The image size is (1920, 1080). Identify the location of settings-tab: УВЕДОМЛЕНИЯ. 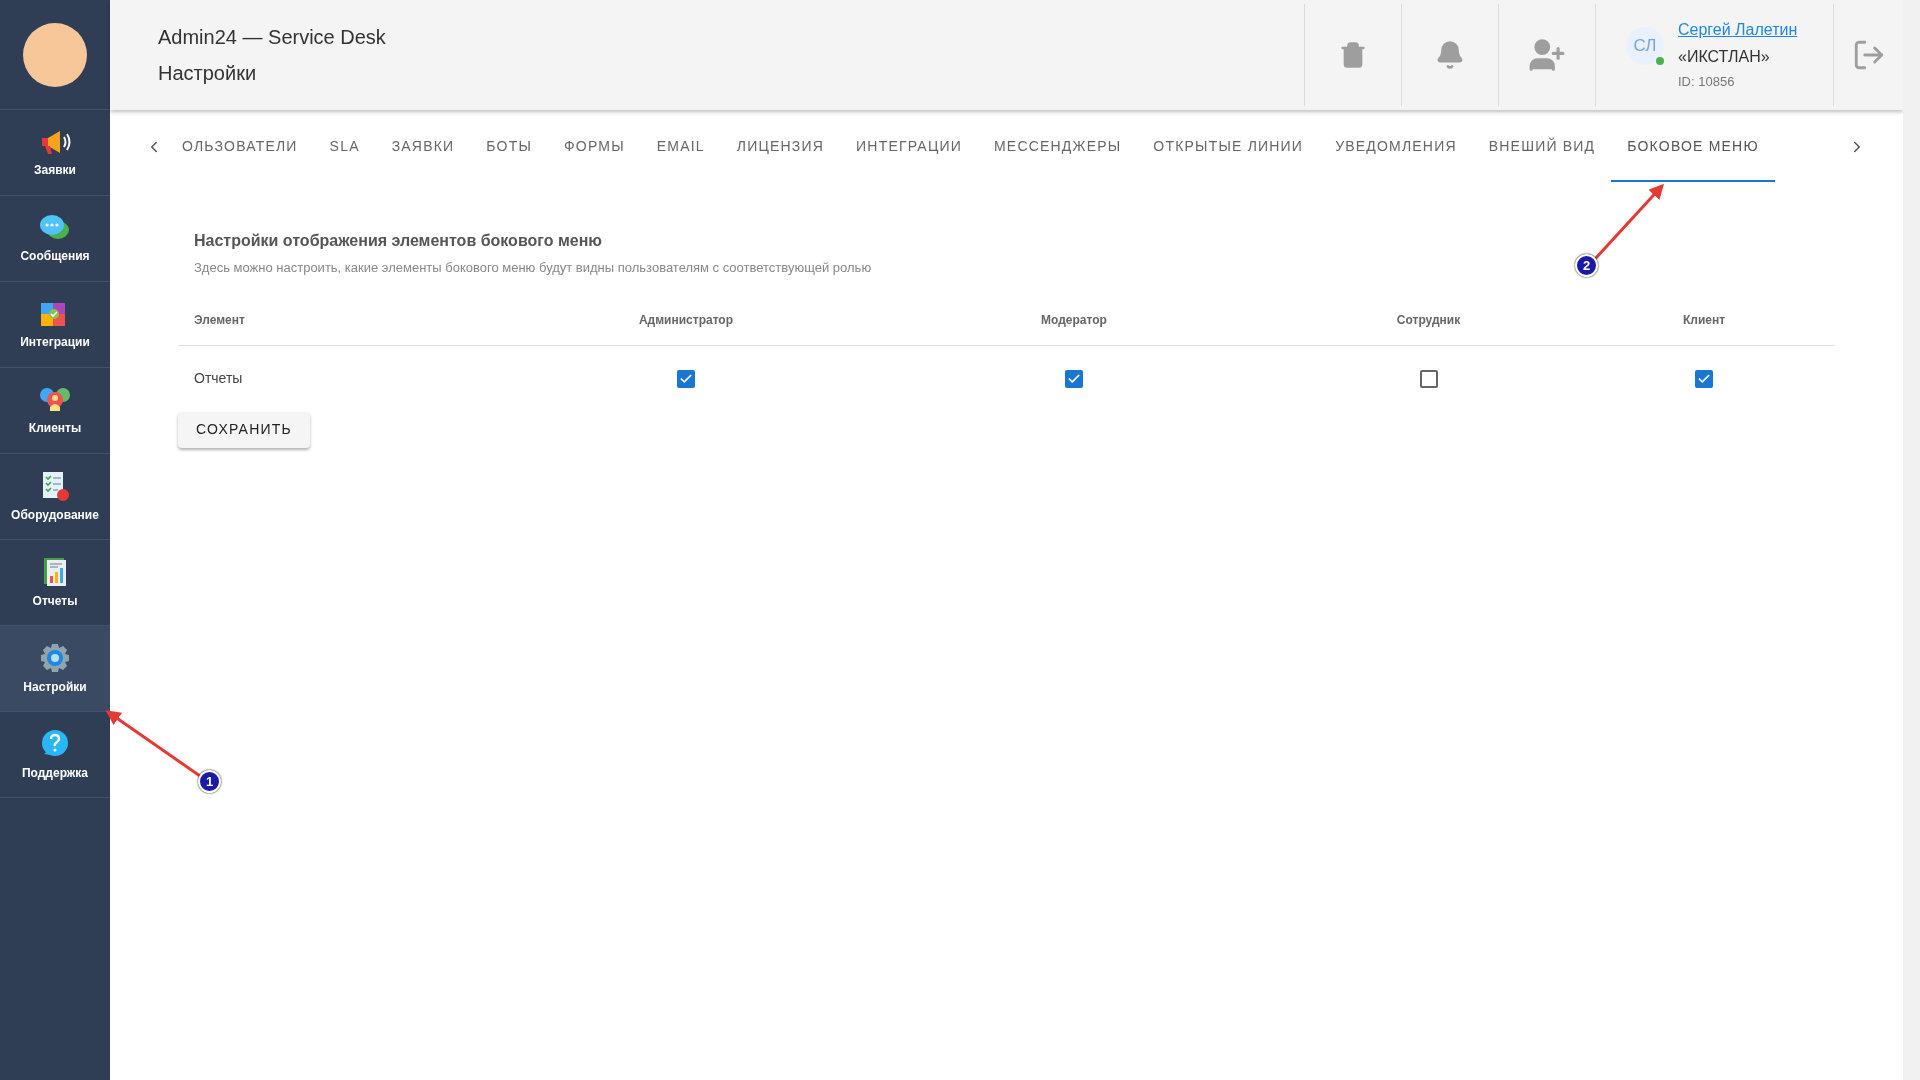
(1396, 147).